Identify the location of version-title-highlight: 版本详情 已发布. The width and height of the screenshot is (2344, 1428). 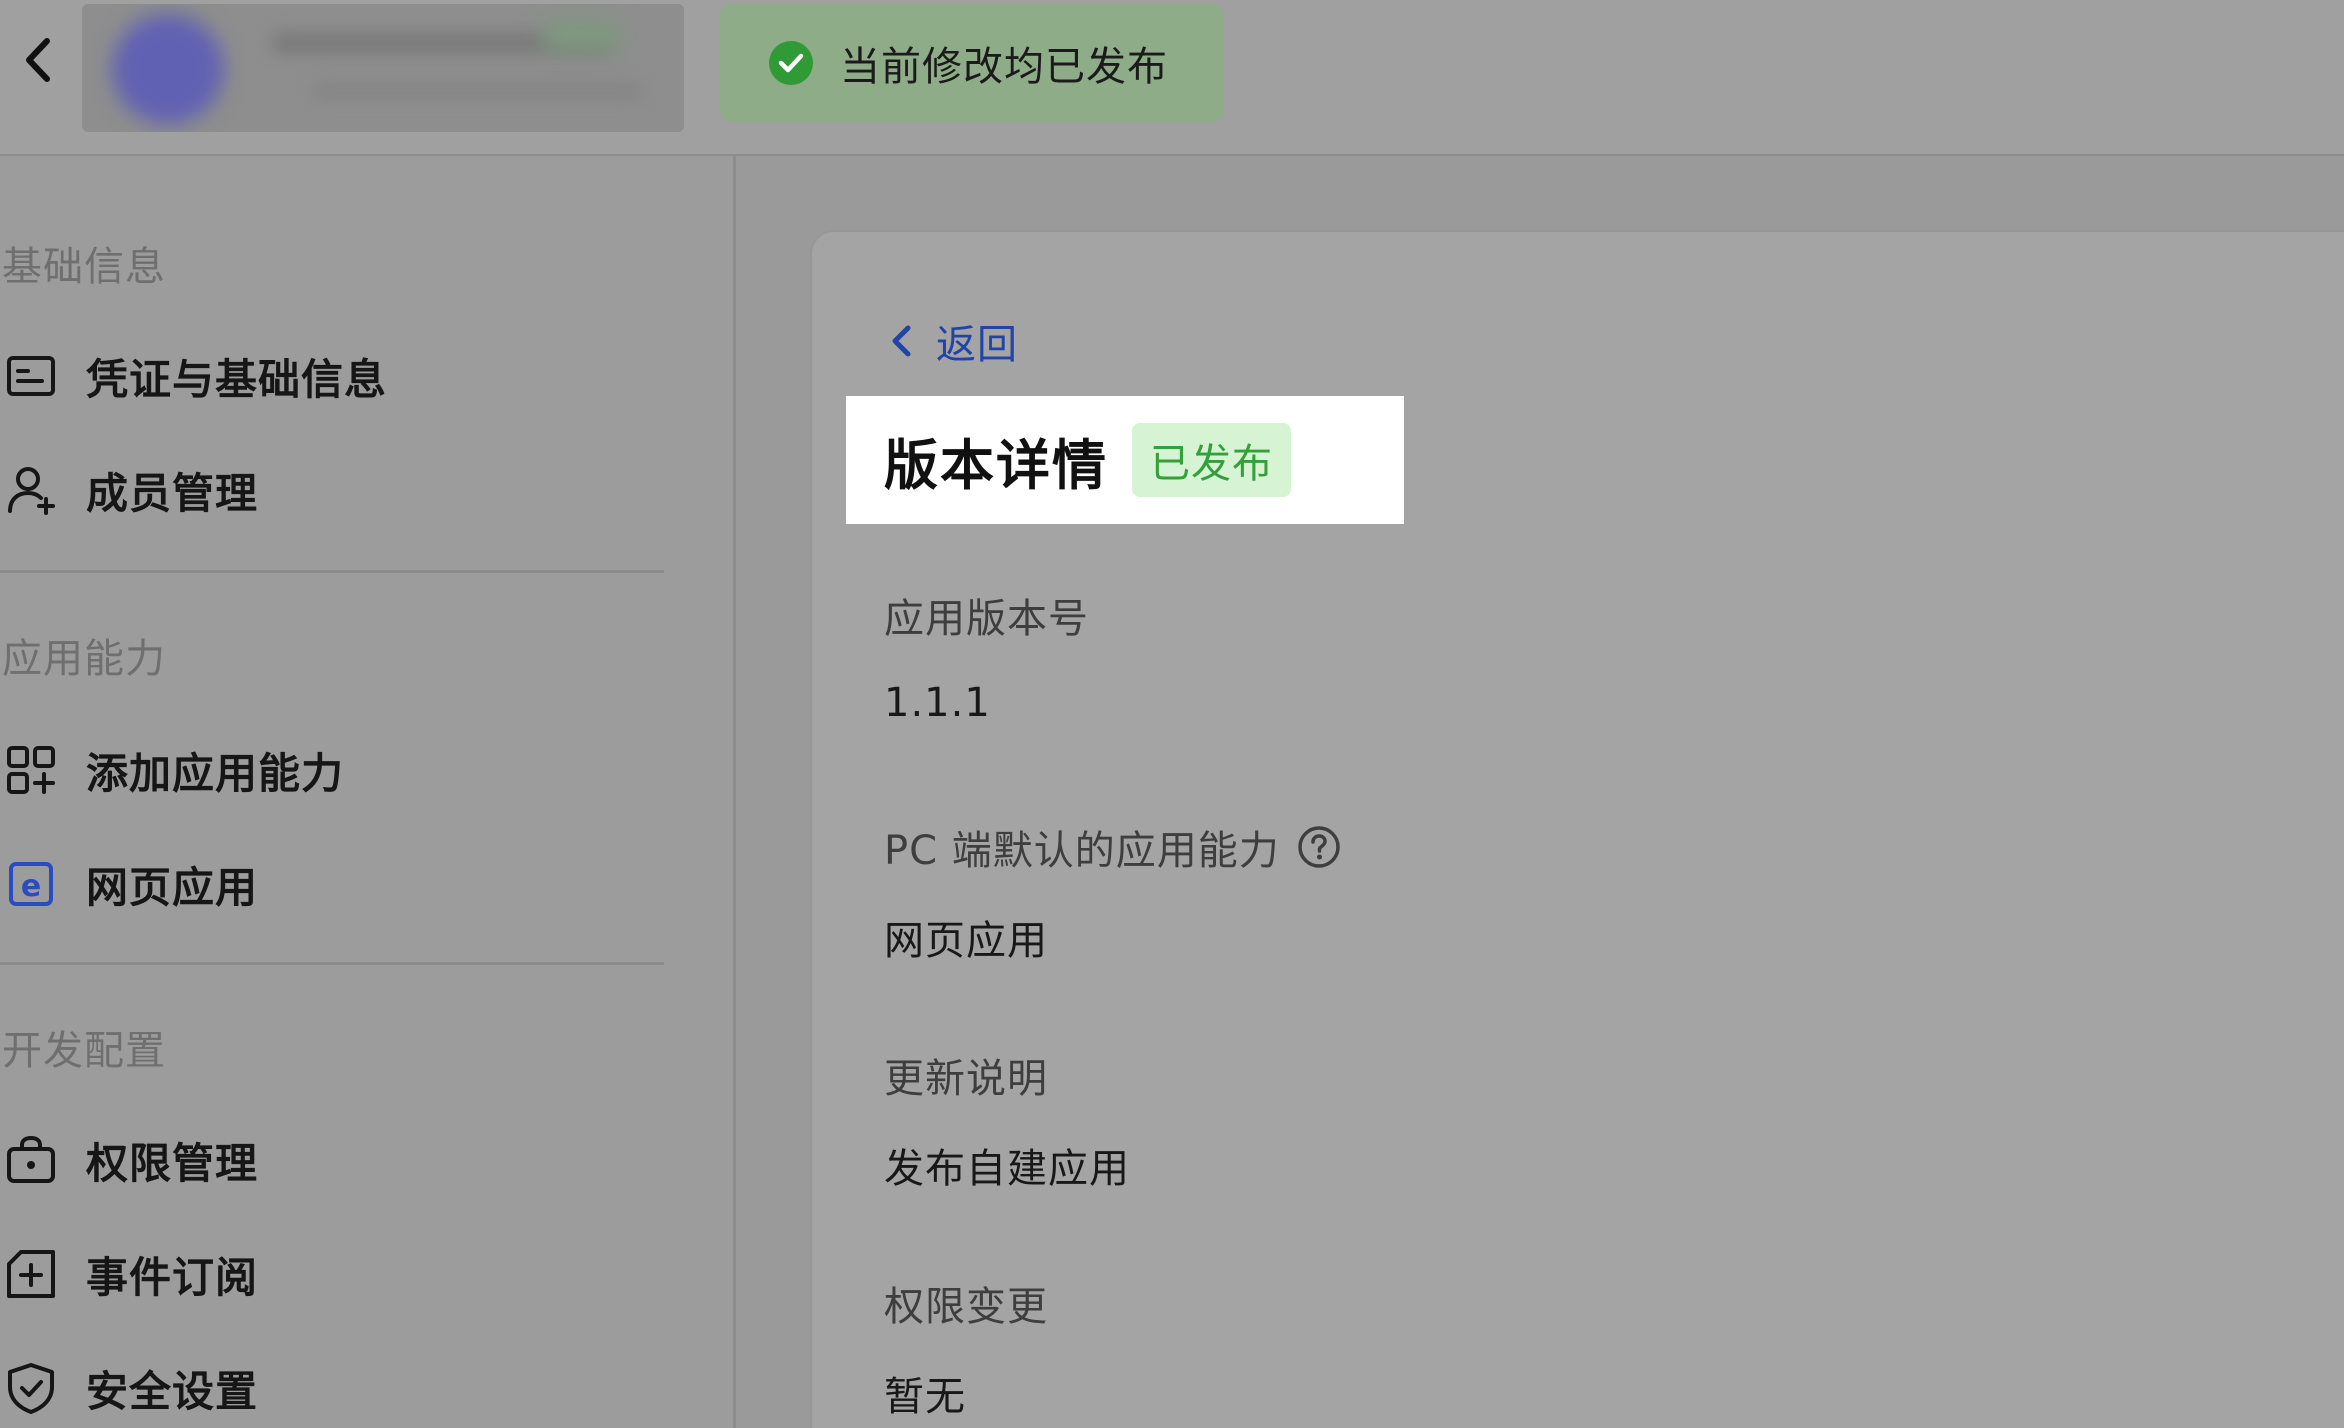
(1125, 460).